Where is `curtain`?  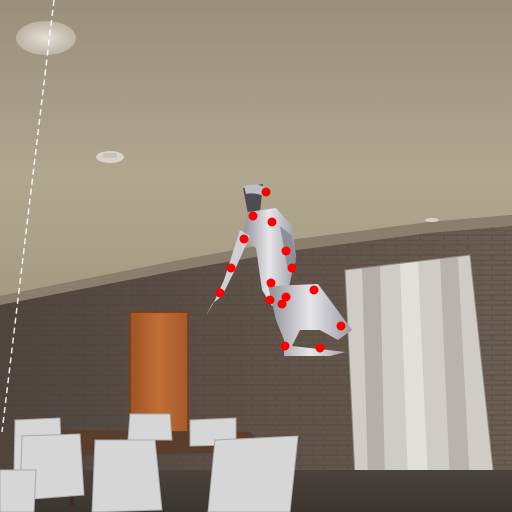 curtain is located at coordinates (420, 371).